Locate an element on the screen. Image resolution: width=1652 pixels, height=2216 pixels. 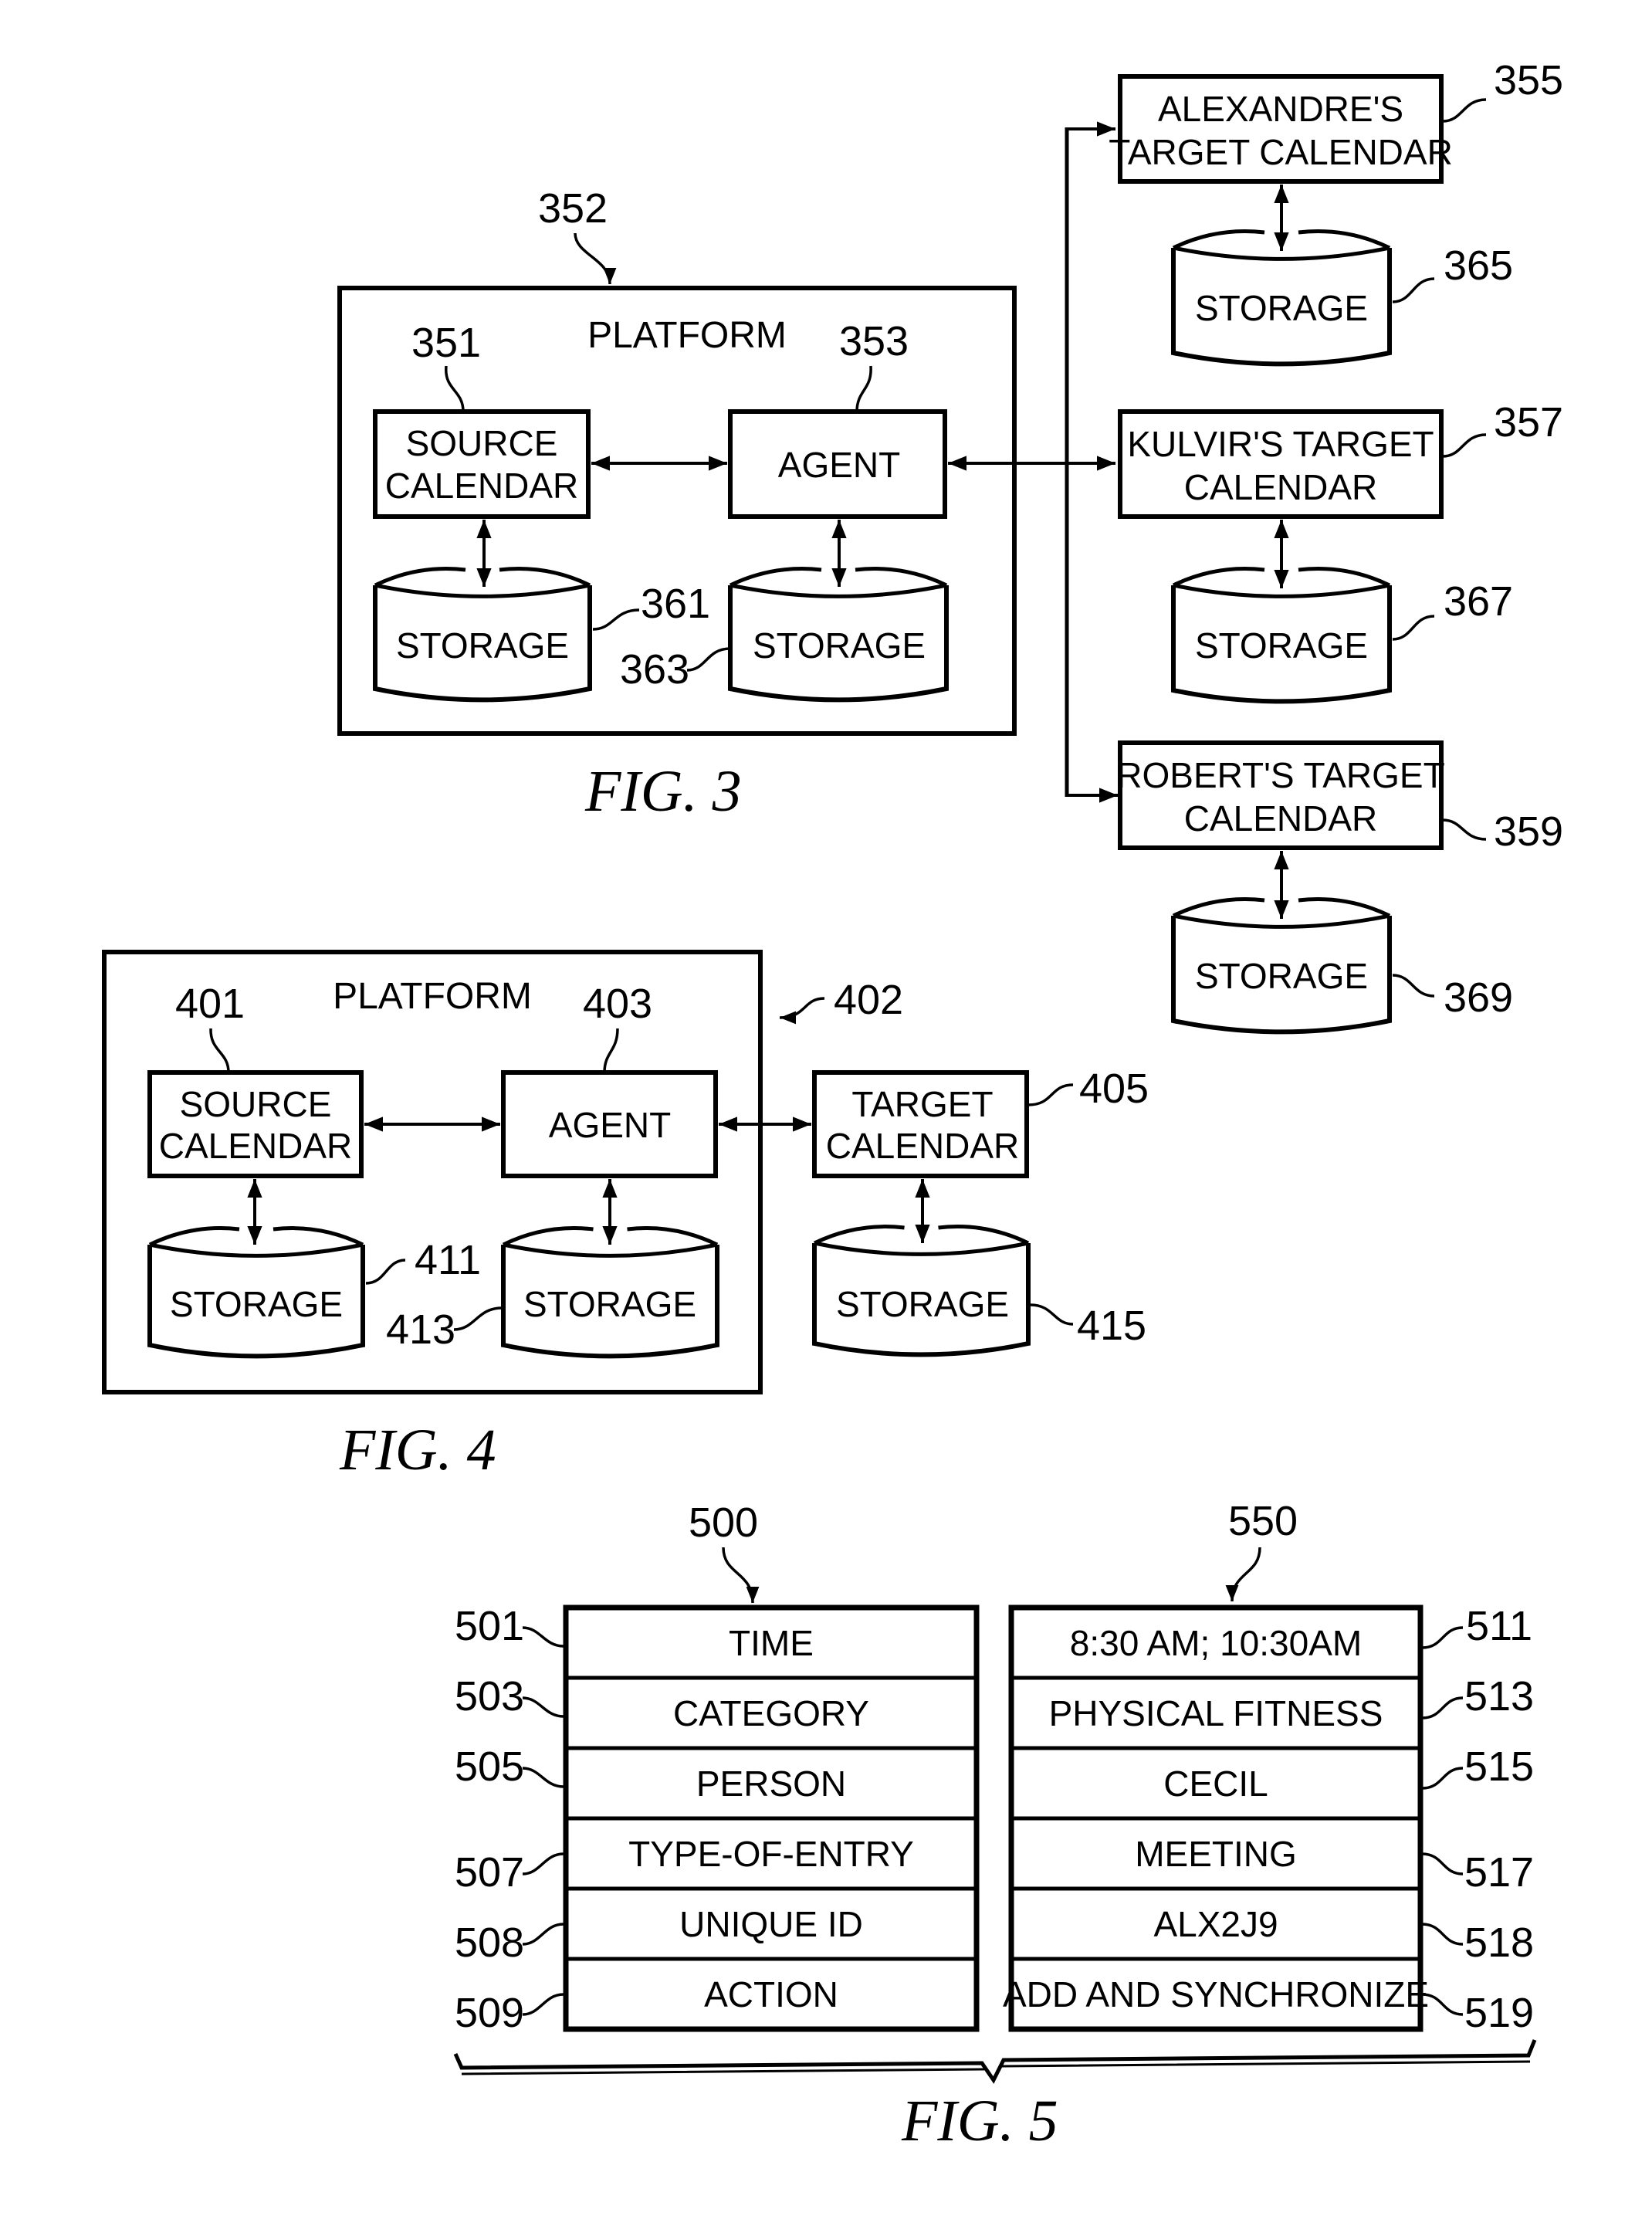
fig5-fields-table-leader-arrow is located at coordinates (741, 1575).